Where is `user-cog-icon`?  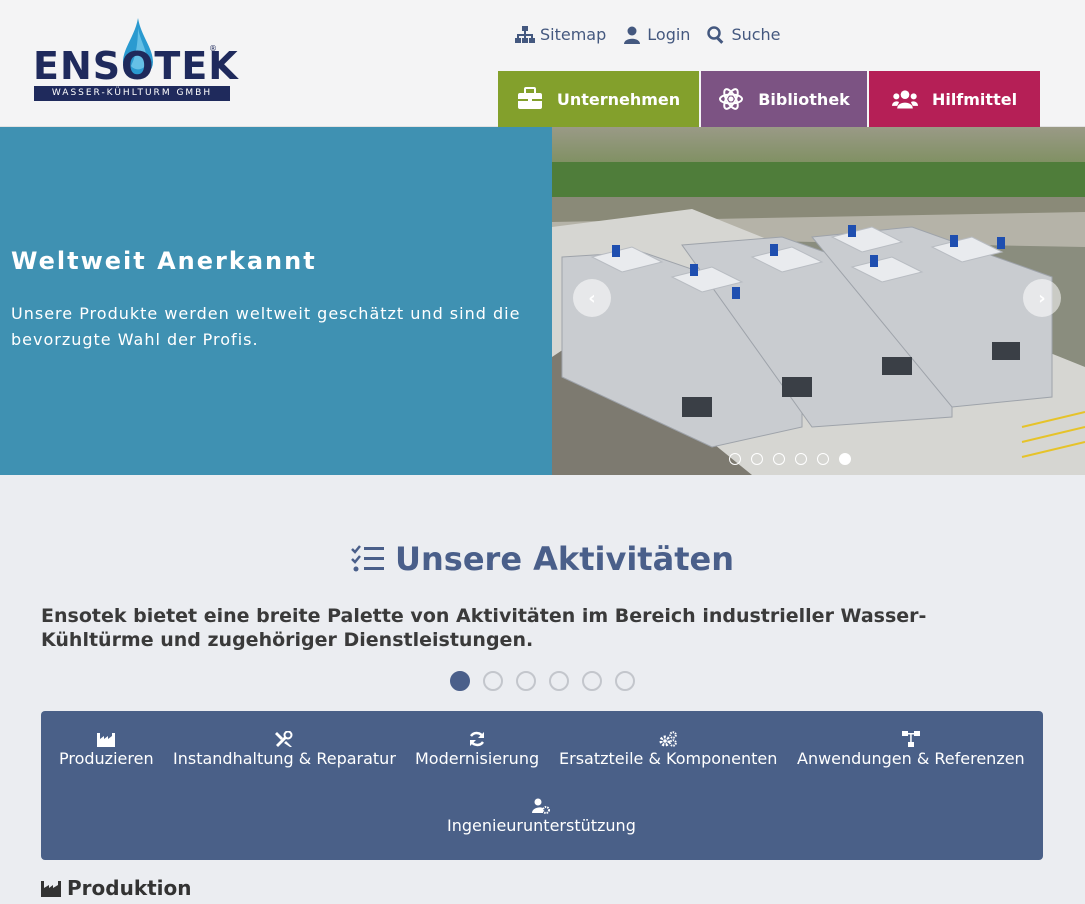 user-cog-icon is located at coordinates (541, 806).